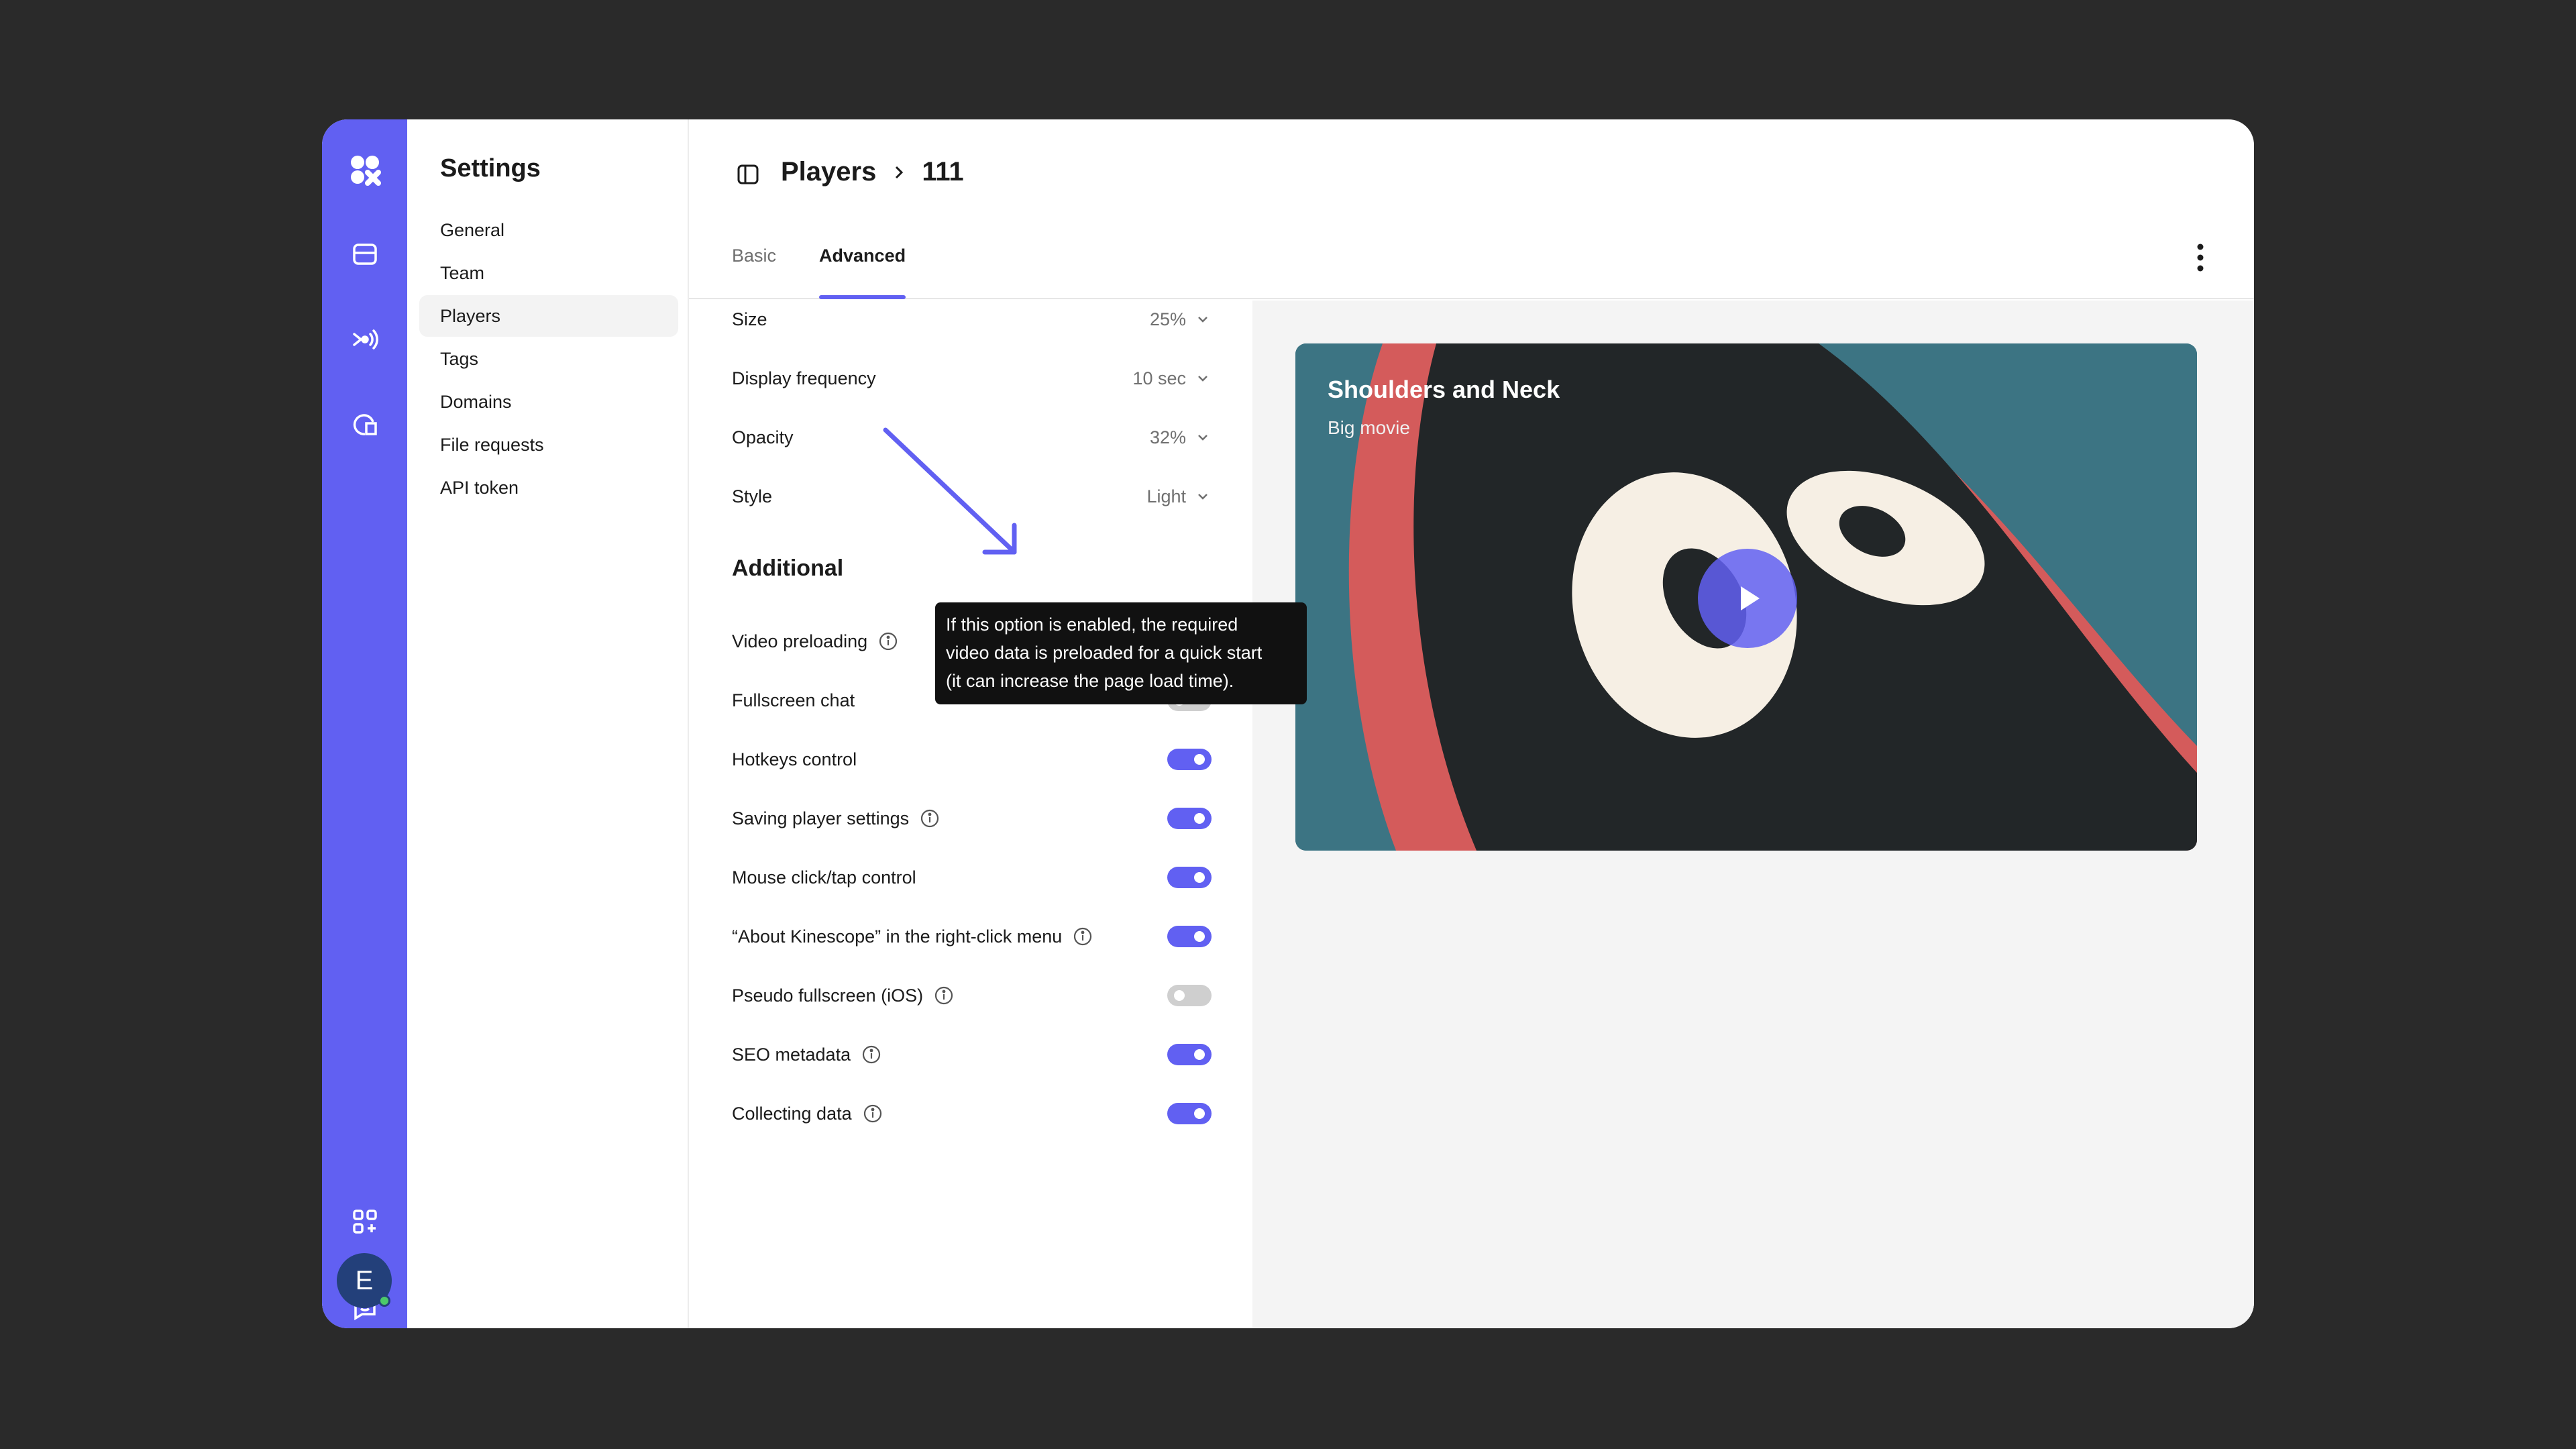  Describe the element at coordinates (1189, 759) in the screenshot. I see `hotkeys-control-toggle` at that location.